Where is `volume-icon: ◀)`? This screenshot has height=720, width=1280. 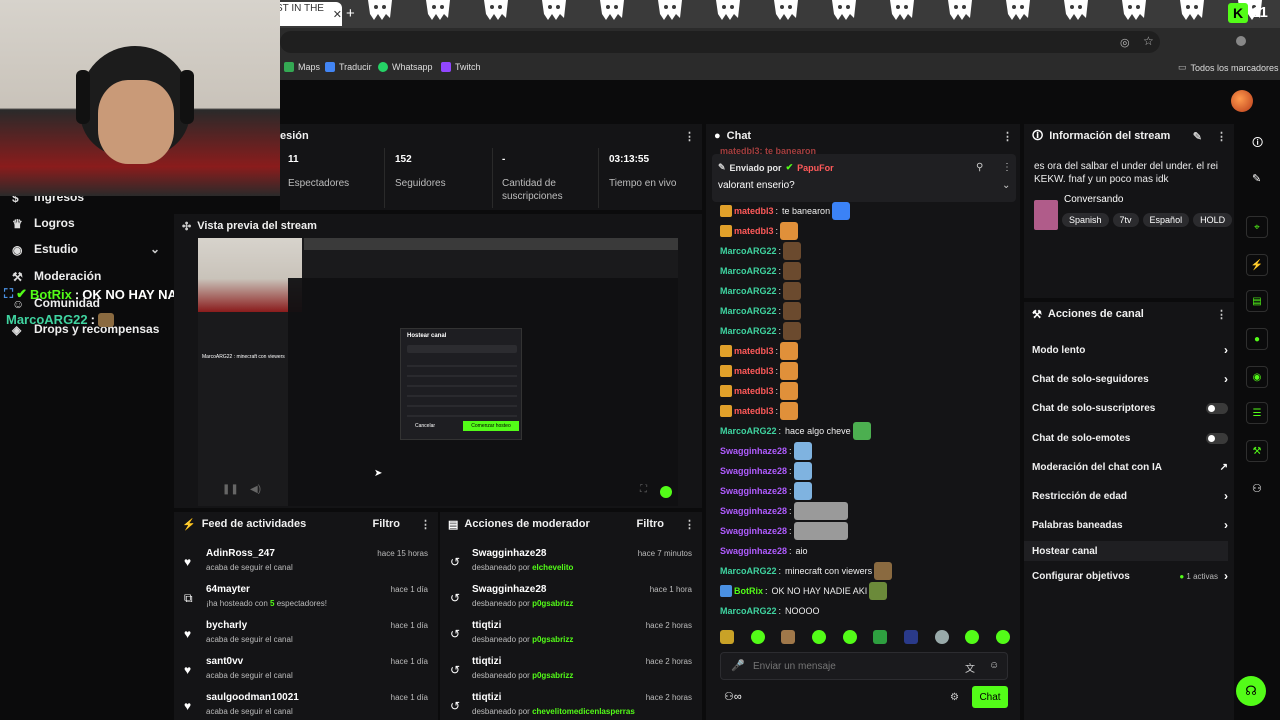 volume-icon: ◀) is located at coordinates (255, 489).